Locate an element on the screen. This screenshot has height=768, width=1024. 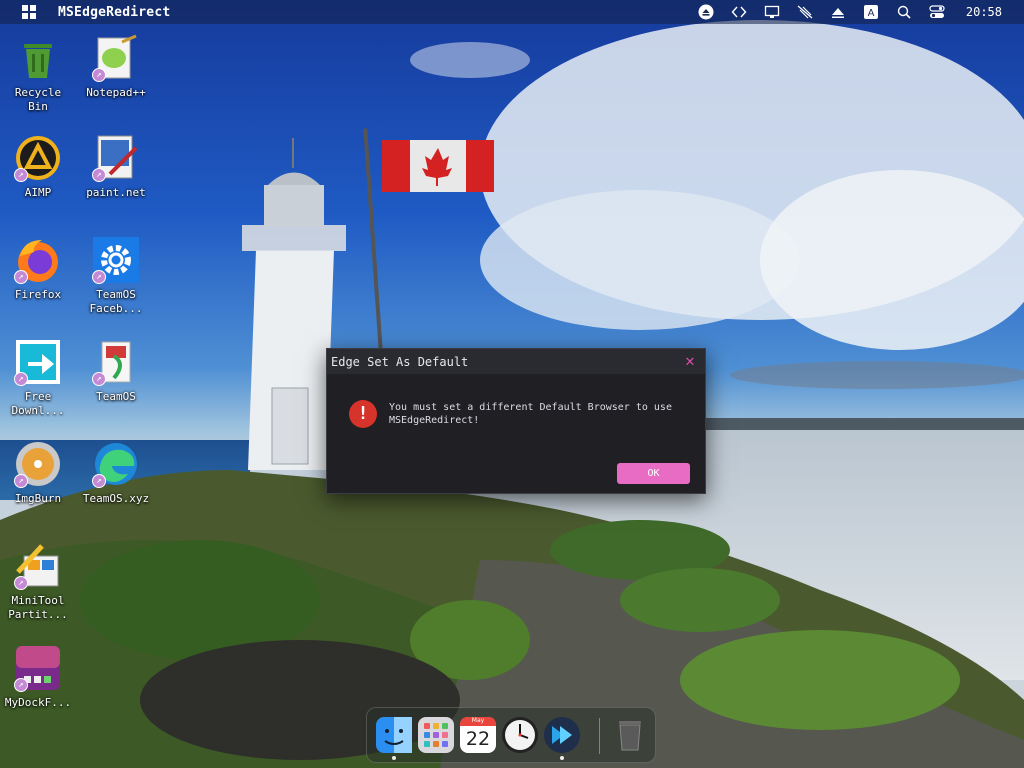
desktop-icon-firefox: ↗ Firefox is located at coordinates (38, 269).